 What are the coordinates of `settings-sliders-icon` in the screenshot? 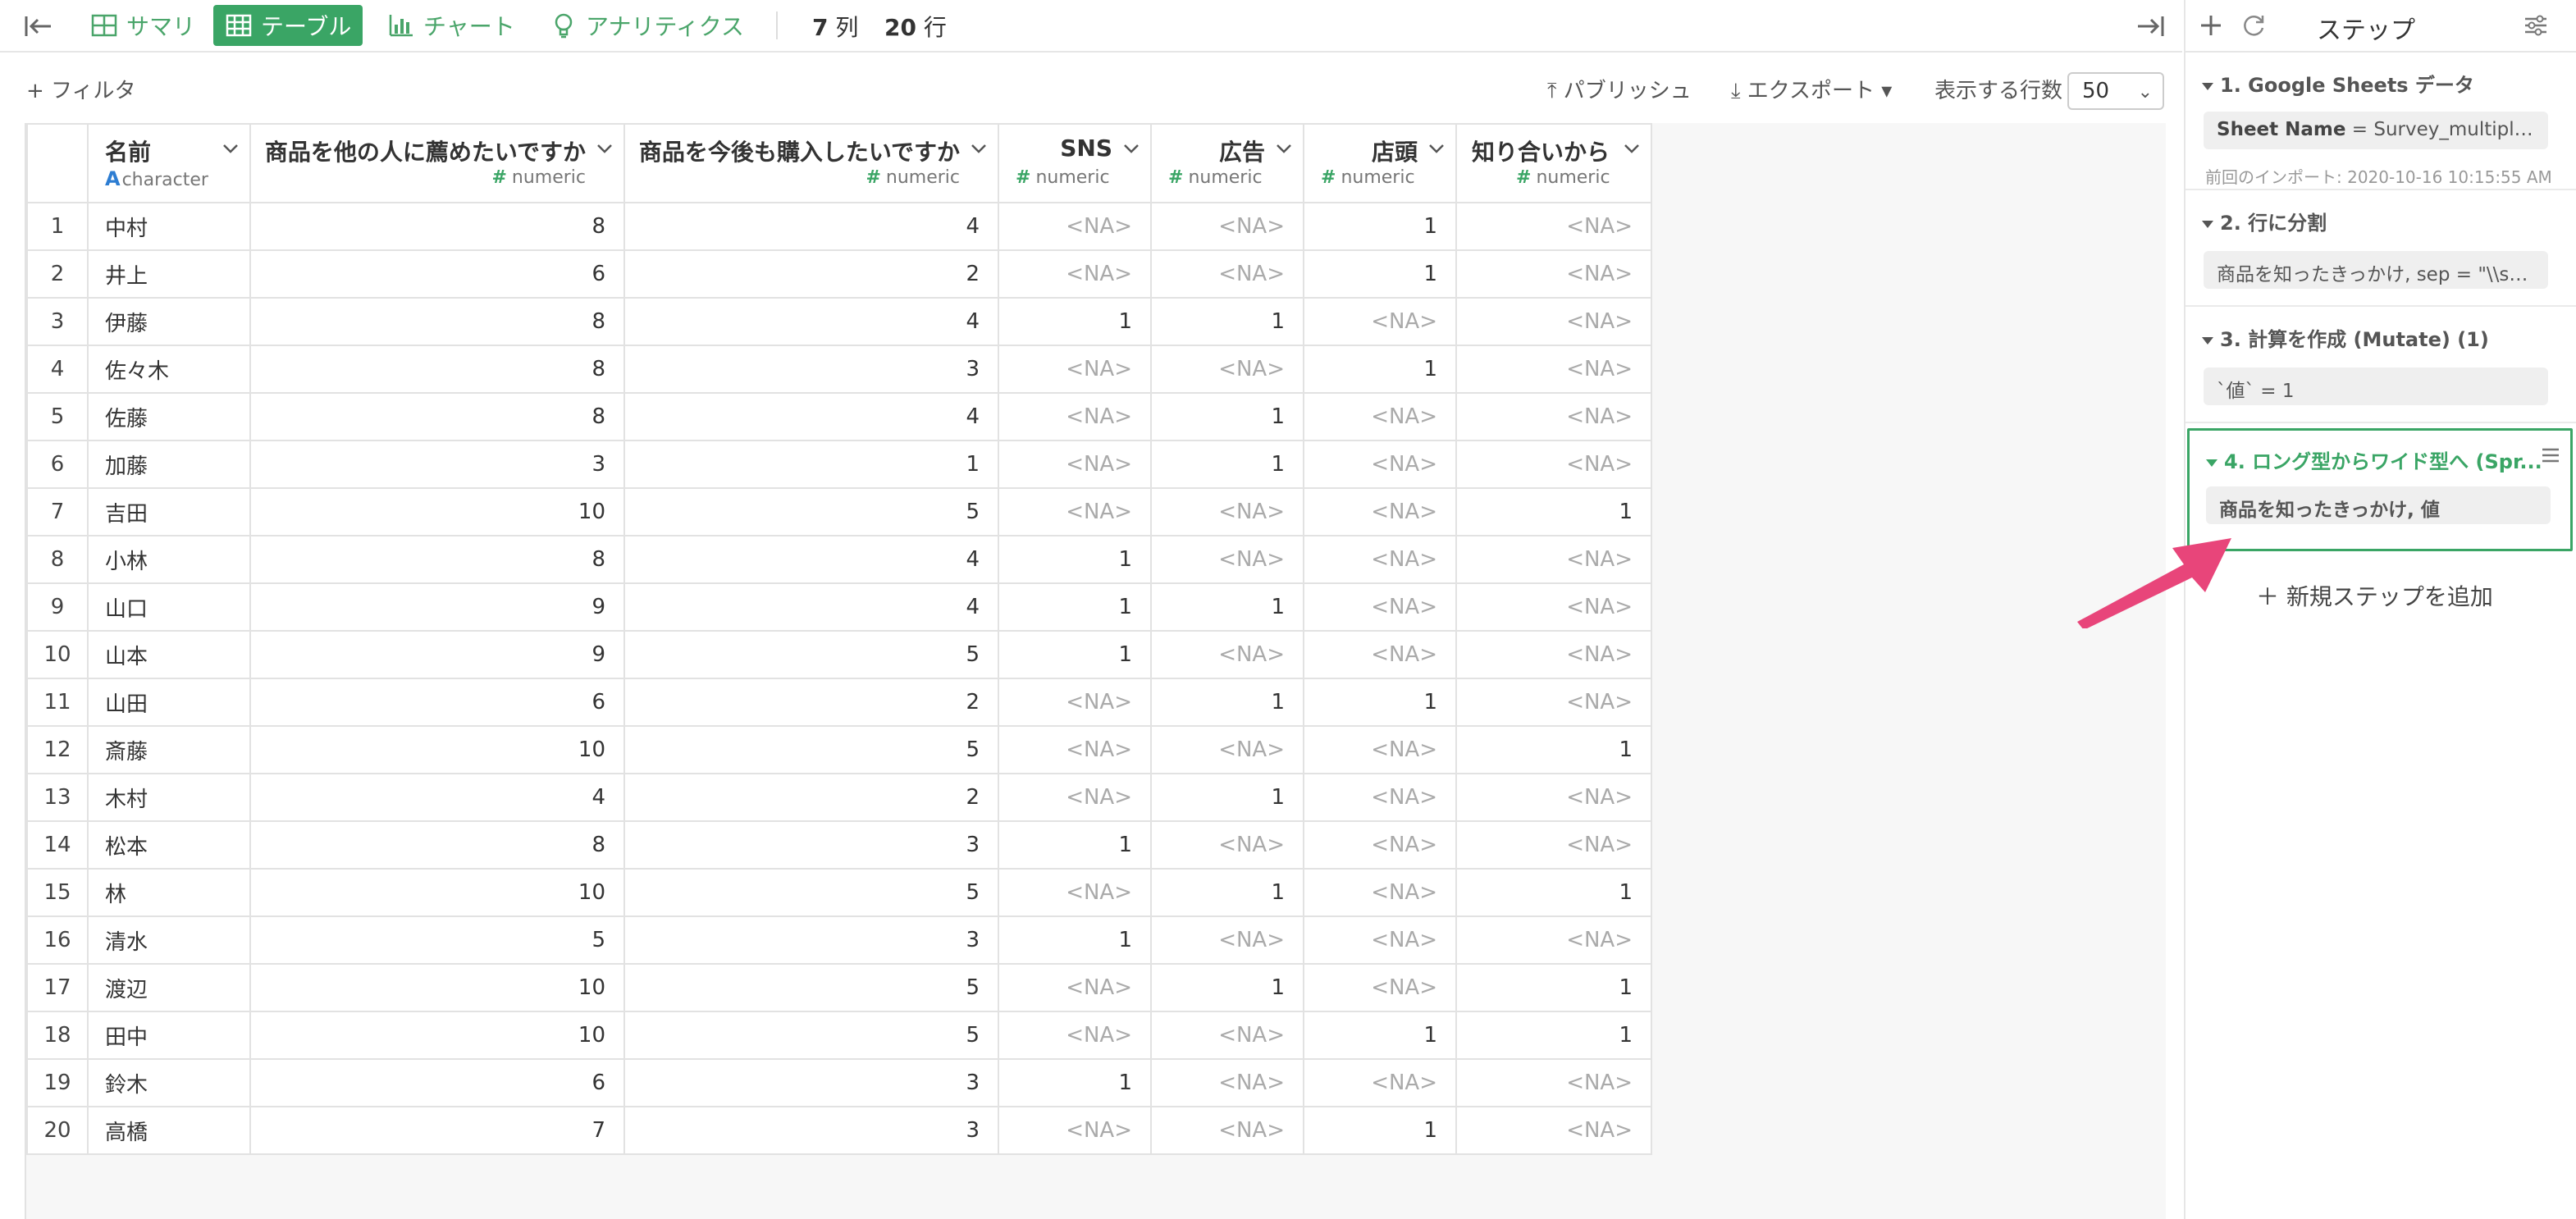 It's located at (2536, 25).